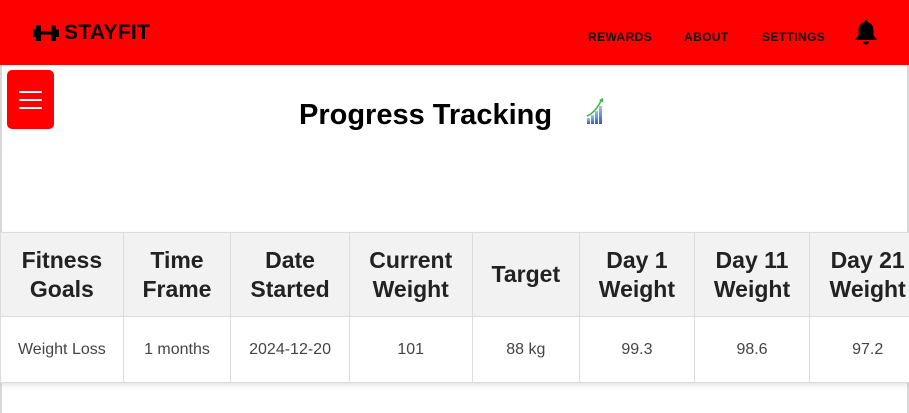 The height and width of the screenshot is (413, 909). What do you see at coordinates (526, 349) in the screenshot?
I see `cell-target: 88 kg` at bounding box center [526, 349].